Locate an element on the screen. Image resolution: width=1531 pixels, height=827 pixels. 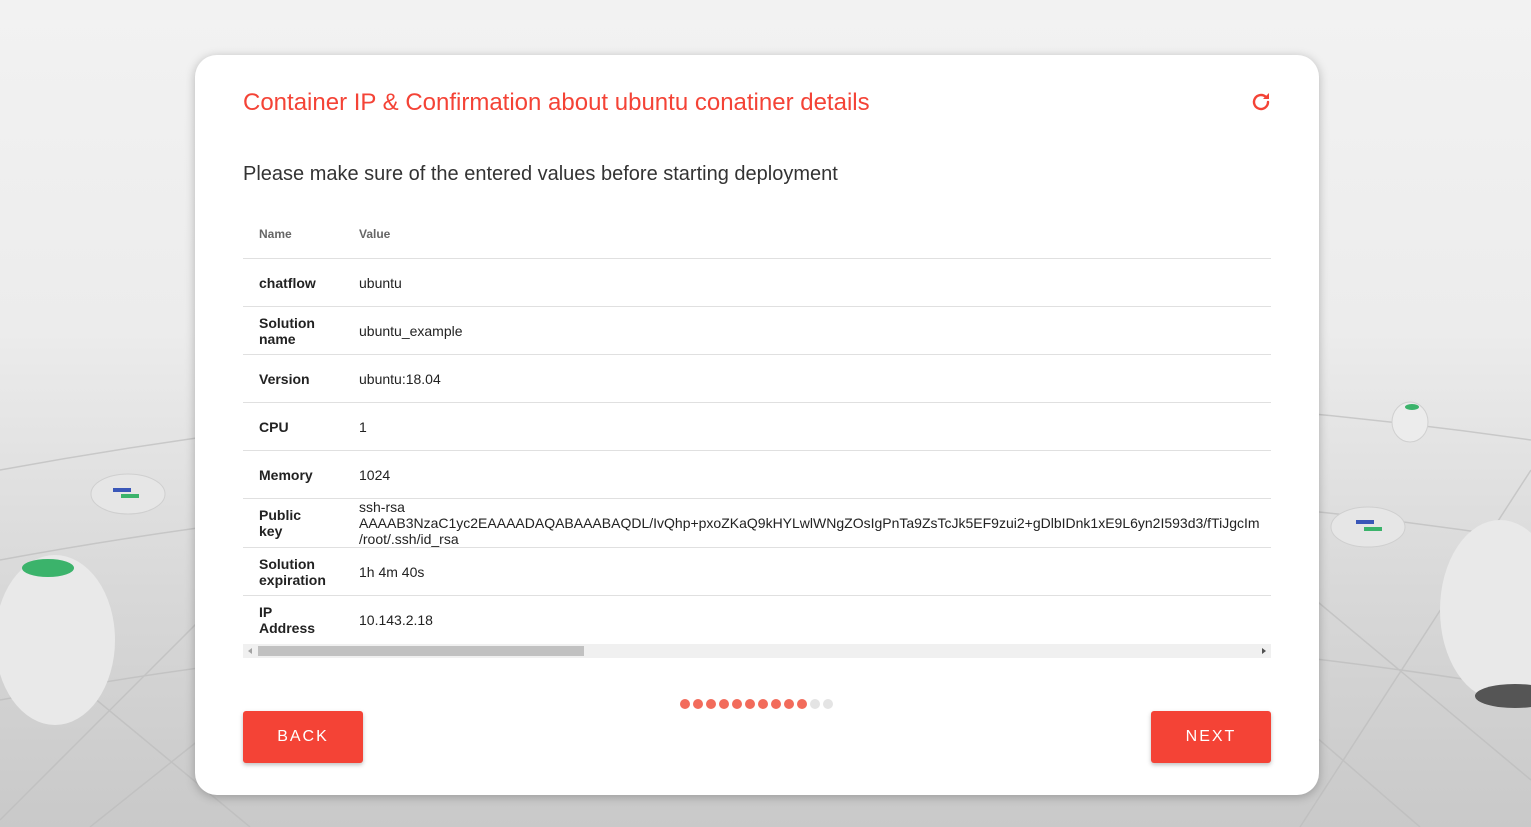
table-row: chatflow ubuntu is located at coordinates (757, 282).